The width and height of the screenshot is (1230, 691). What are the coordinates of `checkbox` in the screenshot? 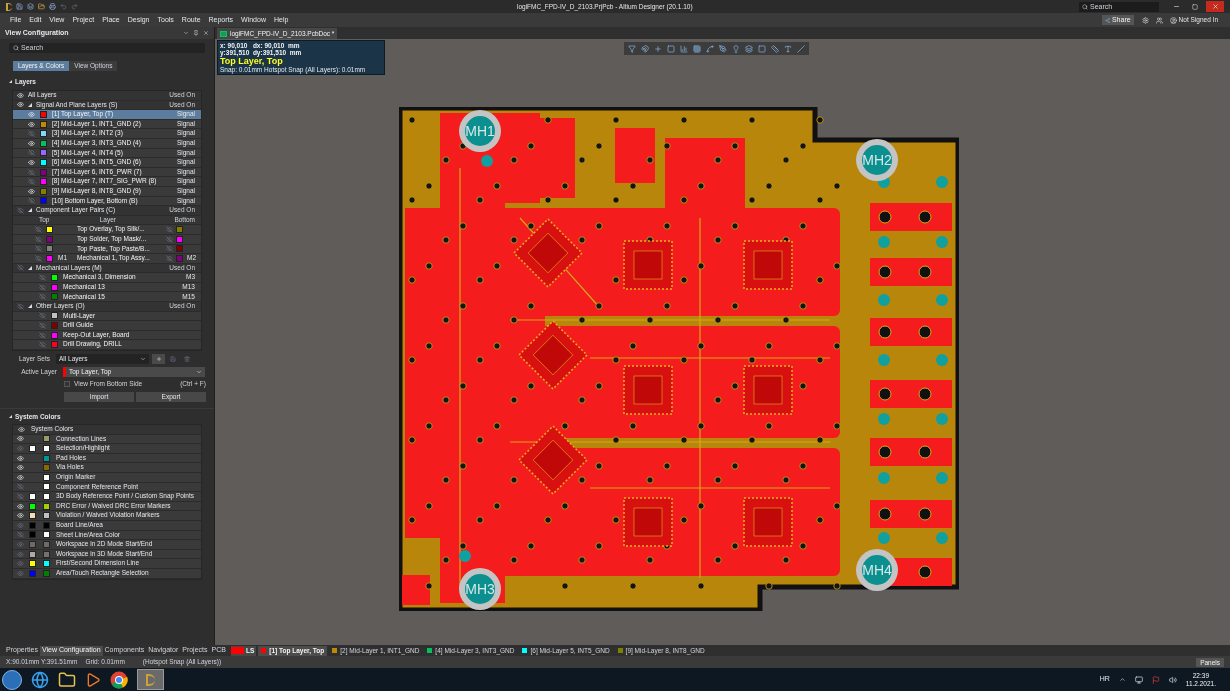 It's located at (67, 384).